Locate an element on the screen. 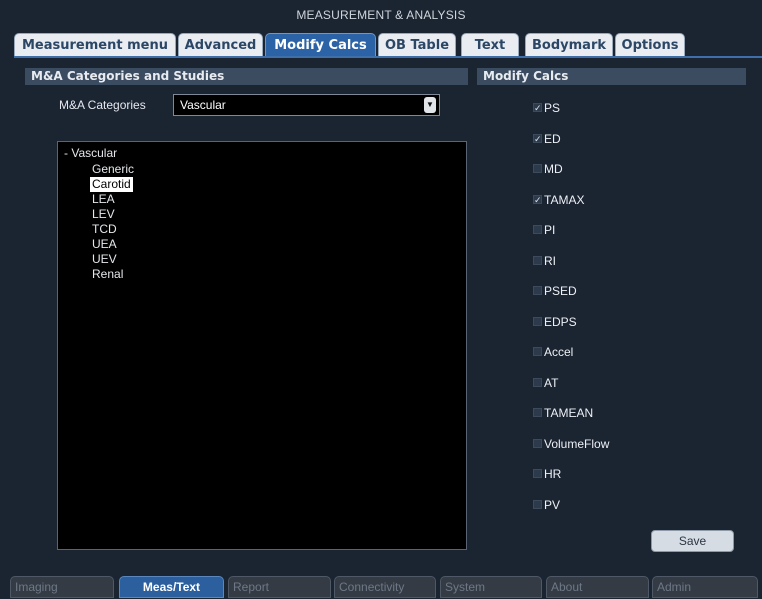 The image size is (762, 599). tree-item-tcd: TCD is located at coordinates (104, 229).